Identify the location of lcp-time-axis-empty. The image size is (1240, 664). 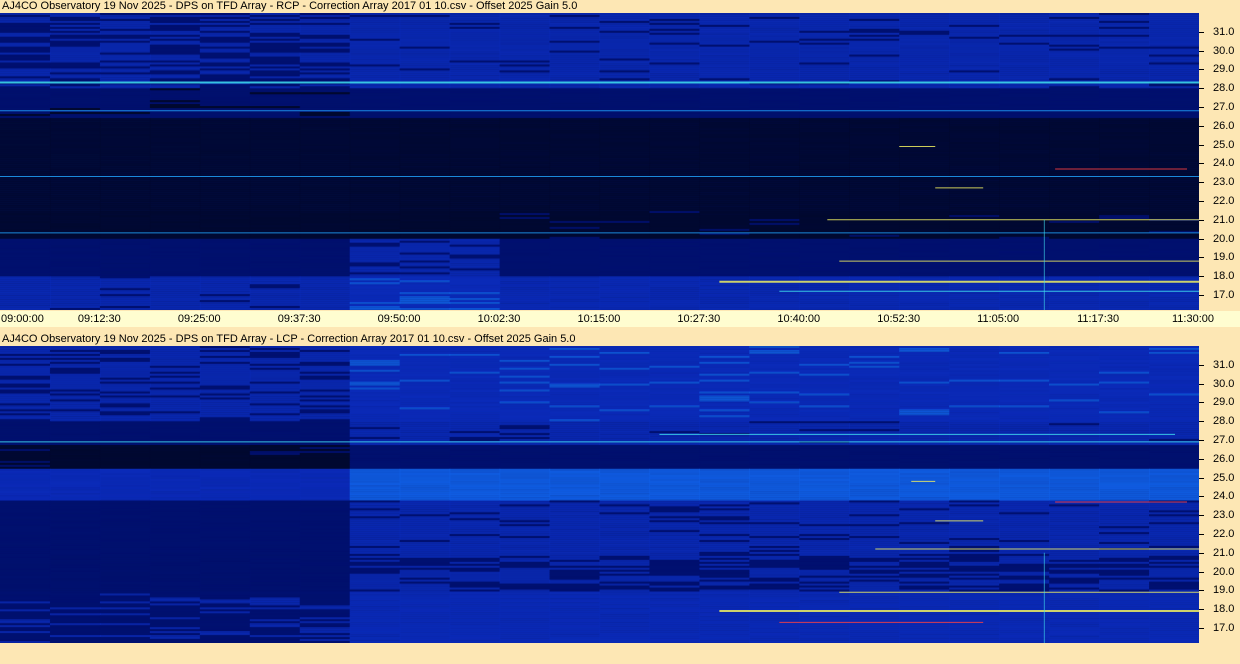
(620, 654).